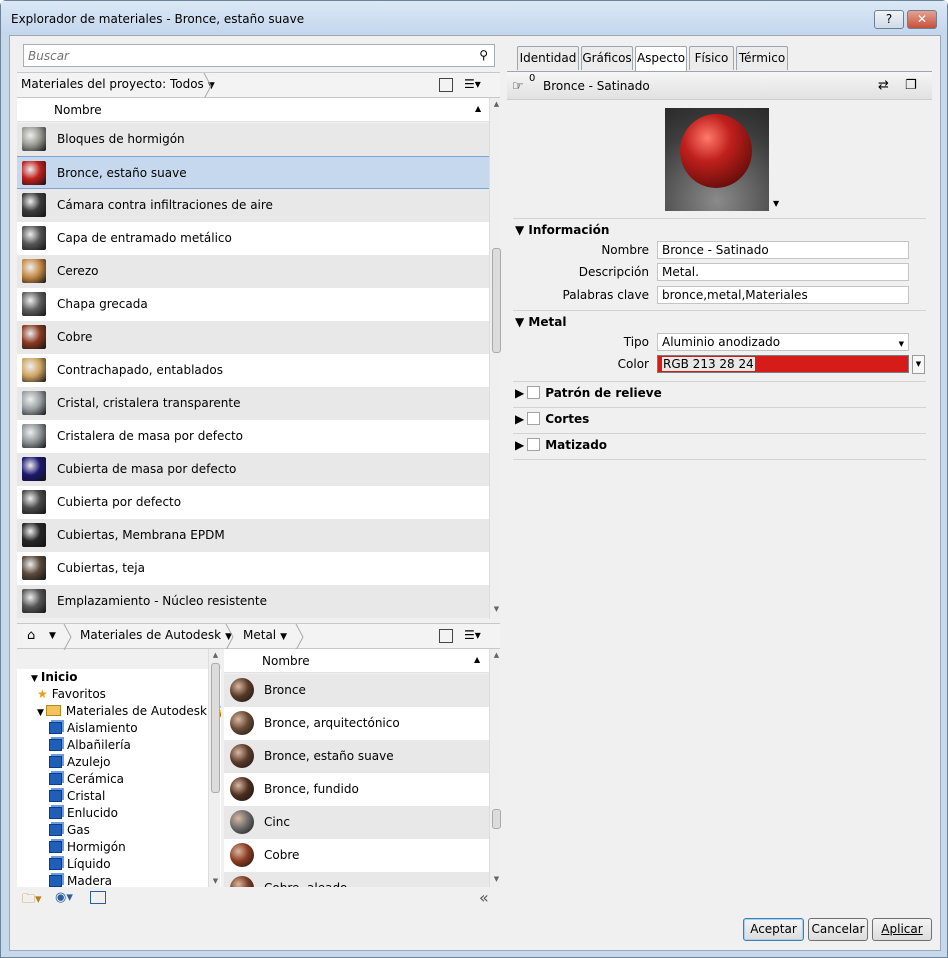 The height and width of the screenshot is (958, 948). Describe the element at coordinates (80, 864) in the screenshot. I see `tree-item: Líquido` at that location.